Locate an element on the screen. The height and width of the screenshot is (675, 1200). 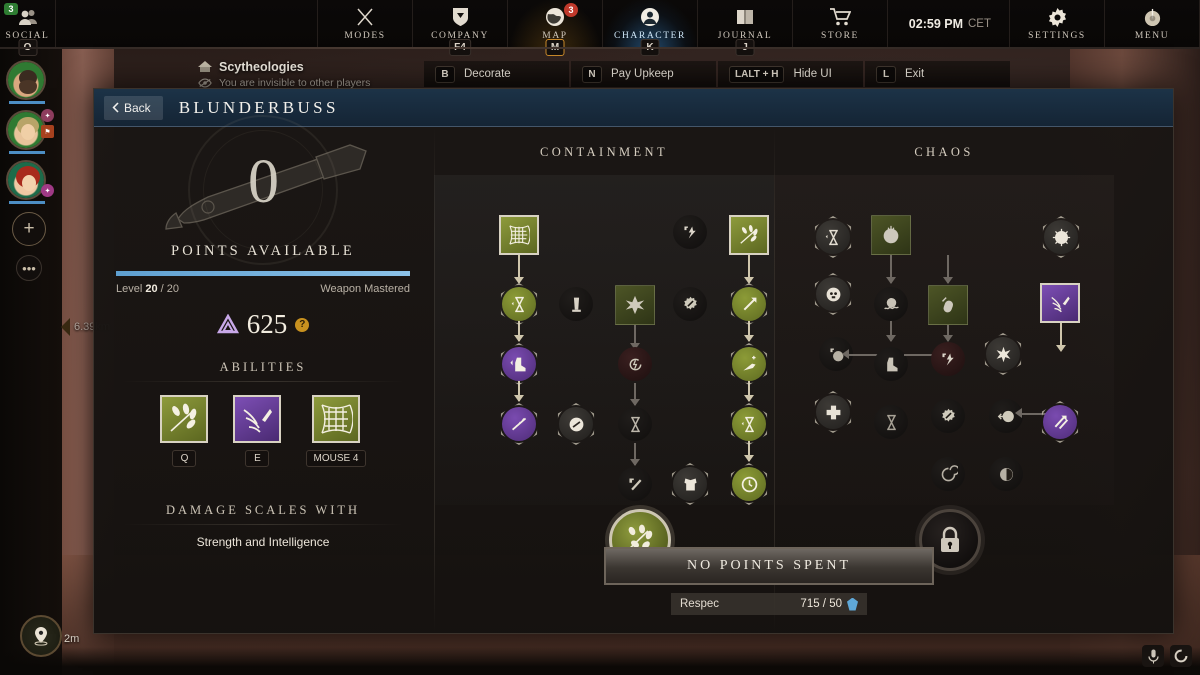
party-more-options-button: ••• is located at coordinates (29, 268).